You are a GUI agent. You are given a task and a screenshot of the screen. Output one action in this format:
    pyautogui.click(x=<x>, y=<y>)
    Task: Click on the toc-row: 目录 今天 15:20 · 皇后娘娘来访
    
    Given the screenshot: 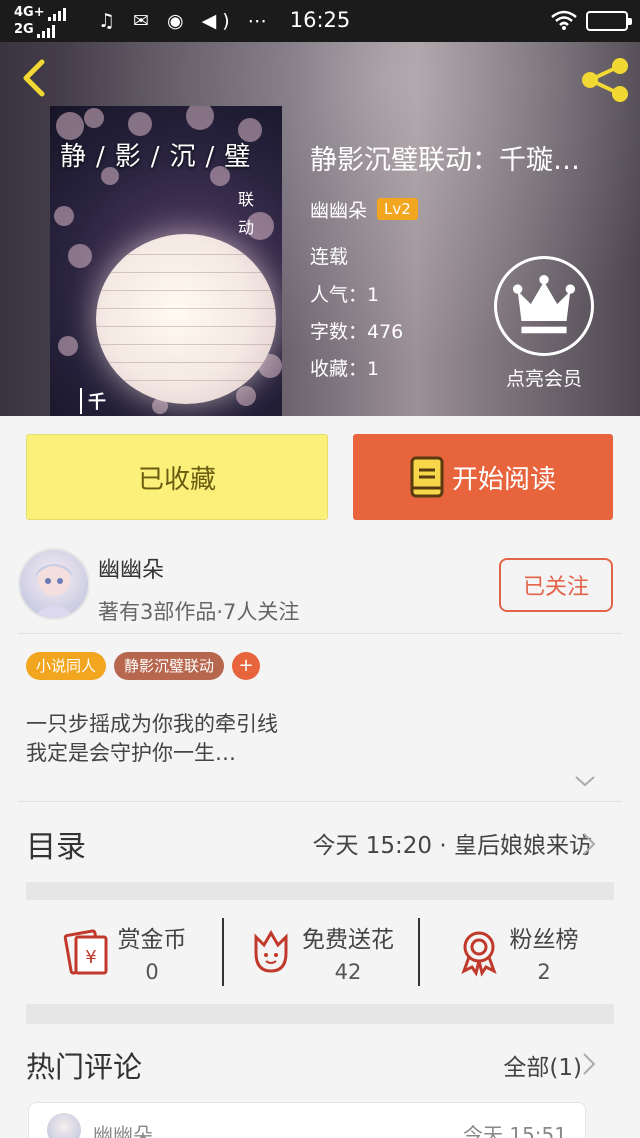 What is the action you would take?
    pyautogui.click(x=320, y=843)
    